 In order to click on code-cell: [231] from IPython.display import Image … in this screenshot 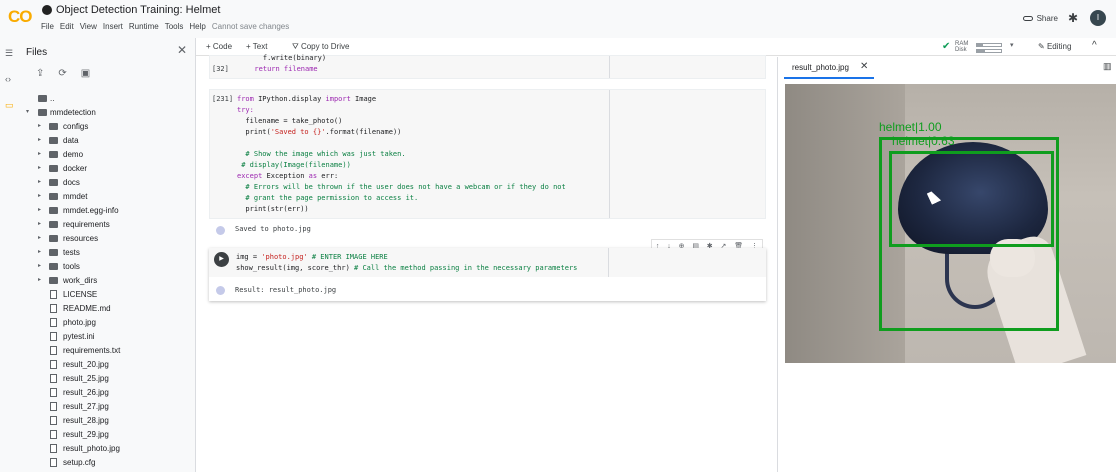, I will do `click(487, 154)`.